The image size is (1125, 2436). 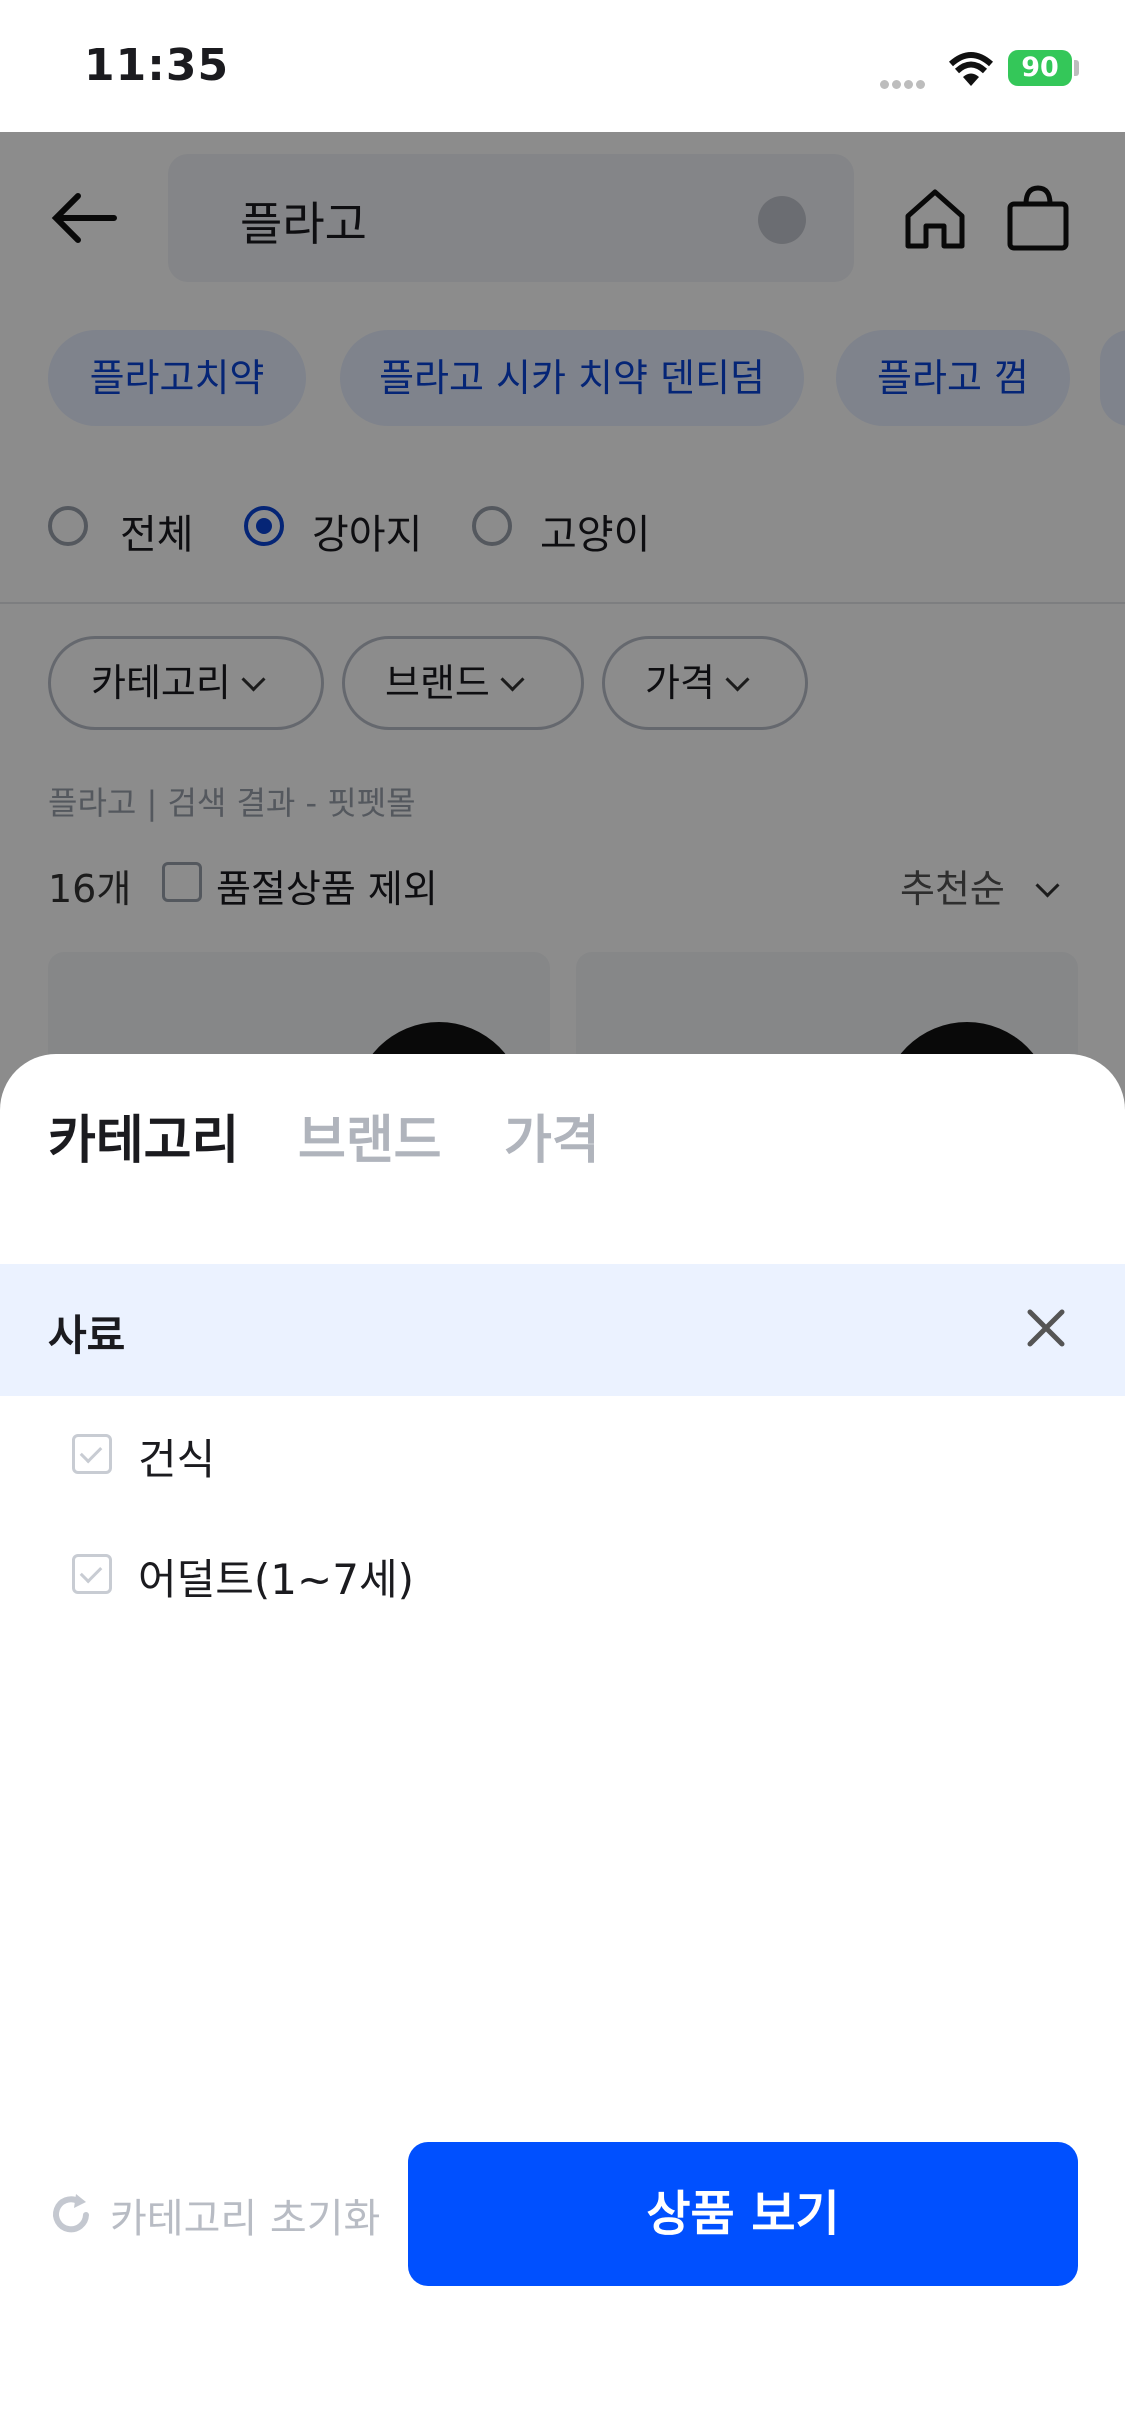 What do you see at coordinates (276, 1579) in the screenshot?
I see `option-label-adult: 어덜트(1~7세)` at bounding box center [276, 1579].